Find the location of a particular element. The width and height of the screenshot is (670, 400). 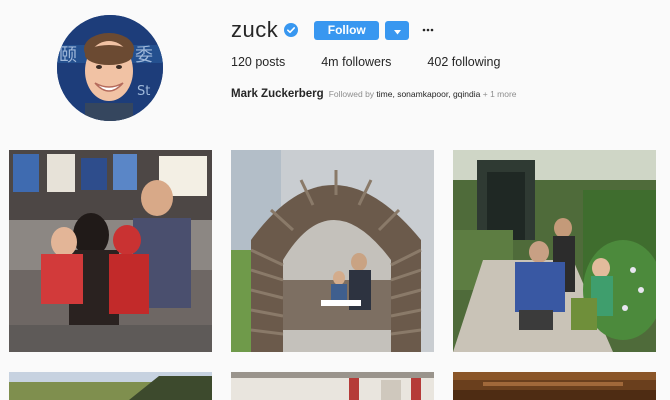

username: zuck is located at coordinates (255, 29).